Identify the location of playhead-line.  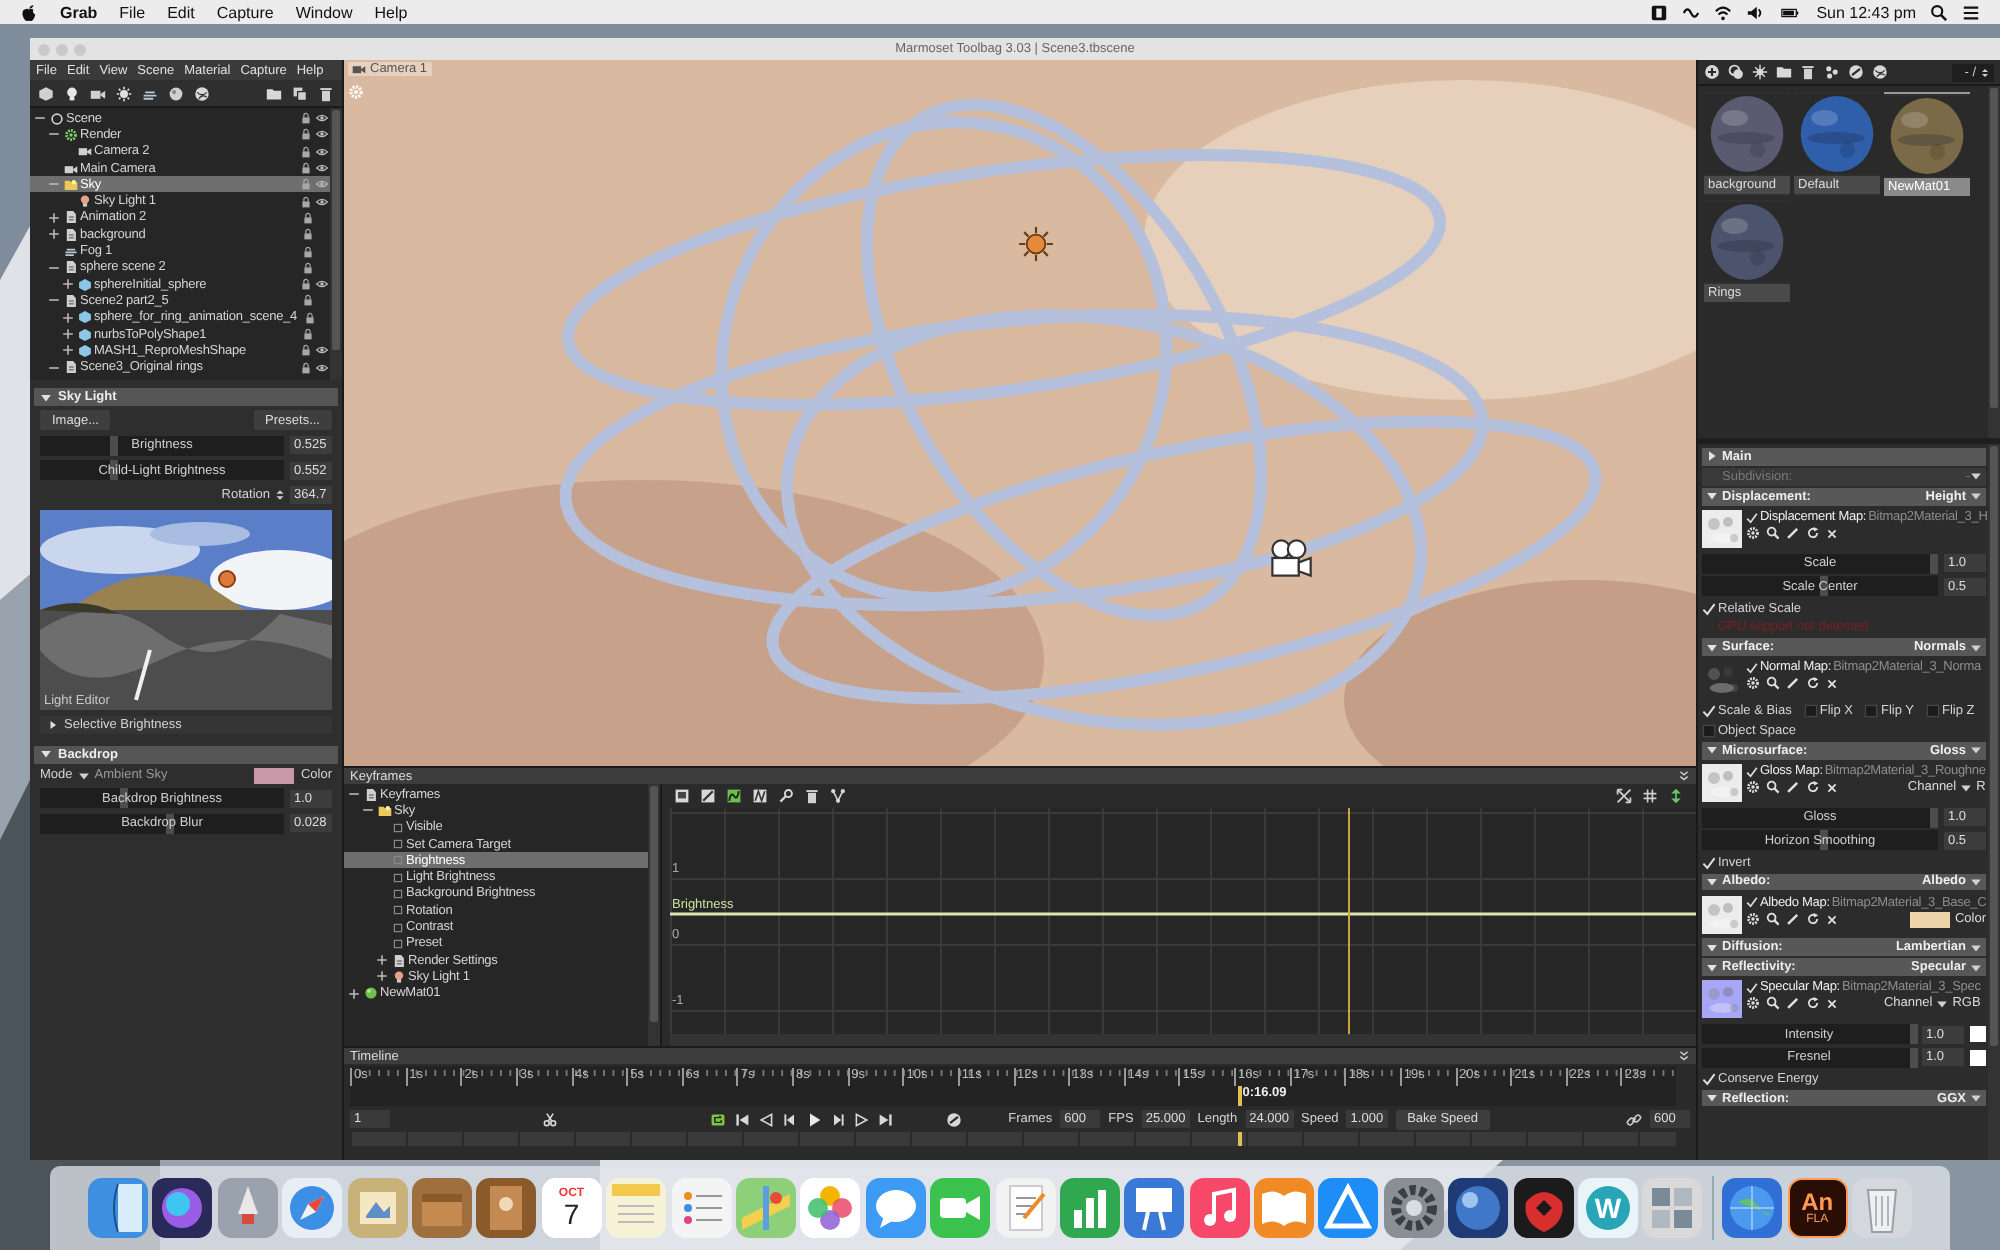
(1349, 921).